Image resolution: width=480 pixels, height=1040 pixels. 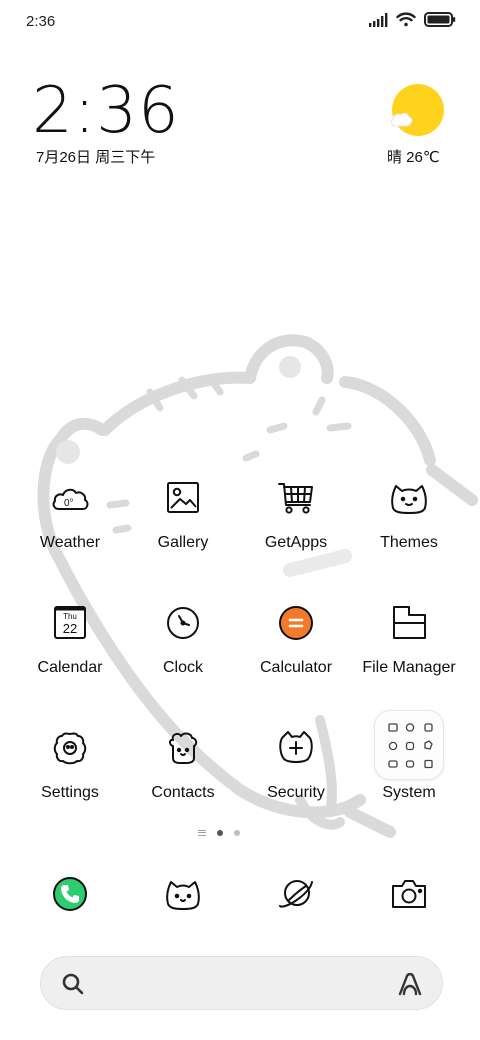 I want to click on app-settings: Settings, so click(x=70, y=783).